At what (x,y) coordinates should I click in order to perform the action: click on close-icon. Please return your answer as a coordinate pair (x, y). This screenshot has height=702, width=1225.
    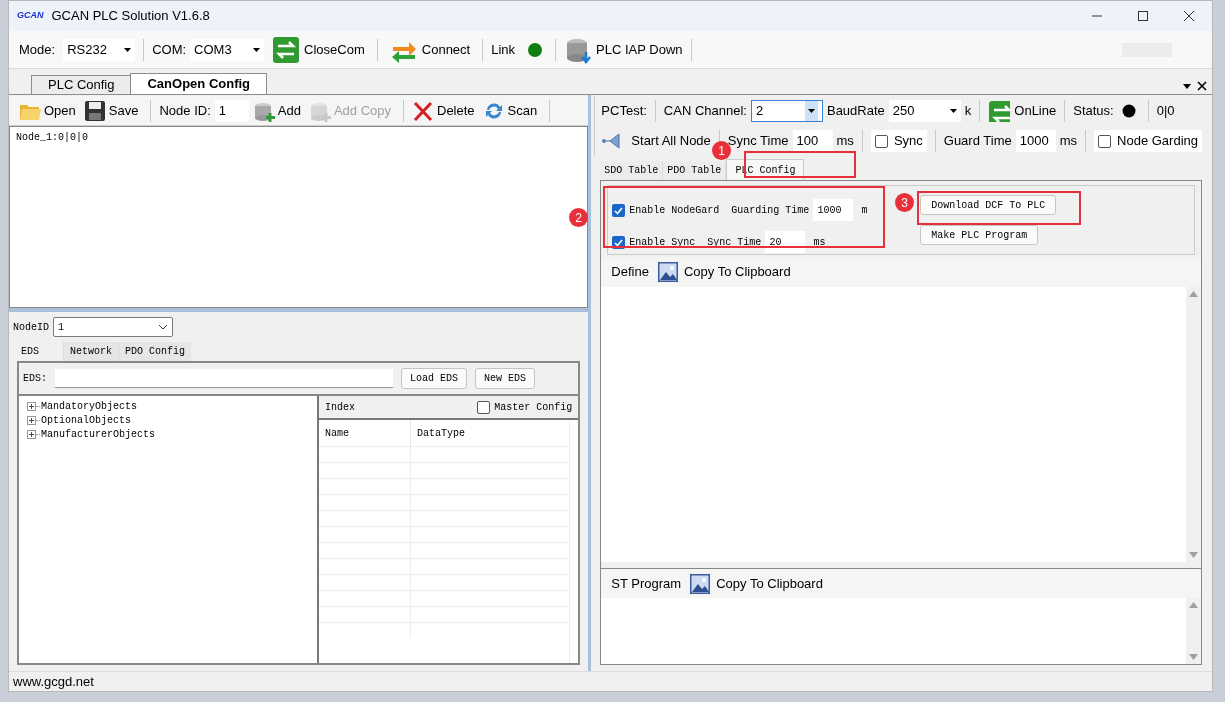
    Looking at the image, I should click on (1202, 86).